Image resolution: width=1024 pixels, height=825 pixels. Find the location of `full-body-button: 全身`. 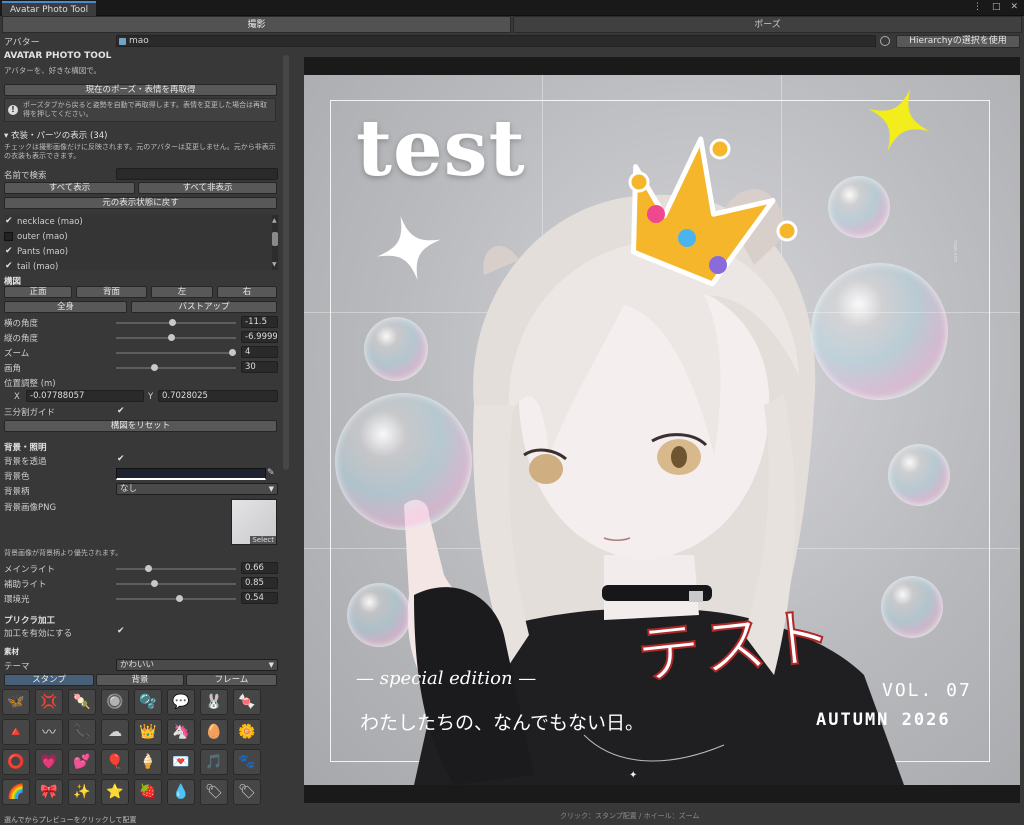

full-body-button: 全身 is located at coordinates (65, 307).